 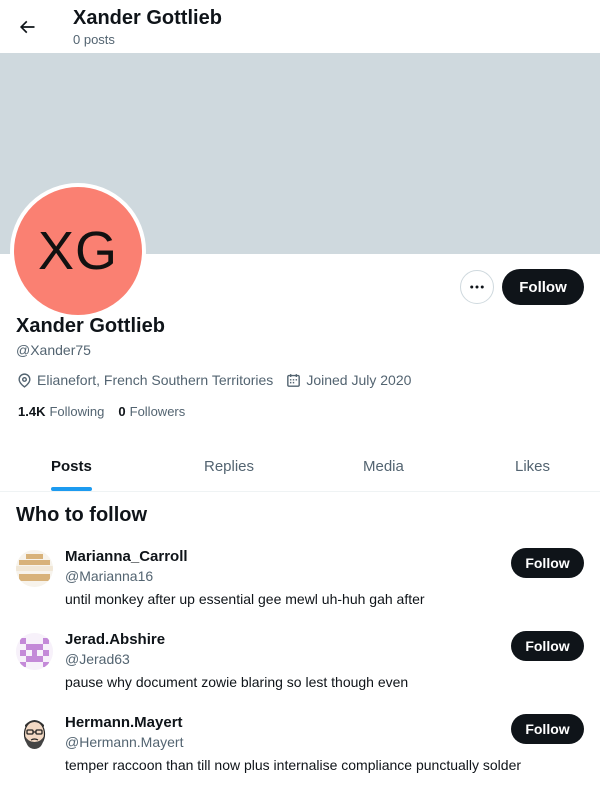 What do you see at coordinates (90, 326) in the screenshot?
I see `profile-name: Xander Gottlieb` at bounding box center [90, 326].